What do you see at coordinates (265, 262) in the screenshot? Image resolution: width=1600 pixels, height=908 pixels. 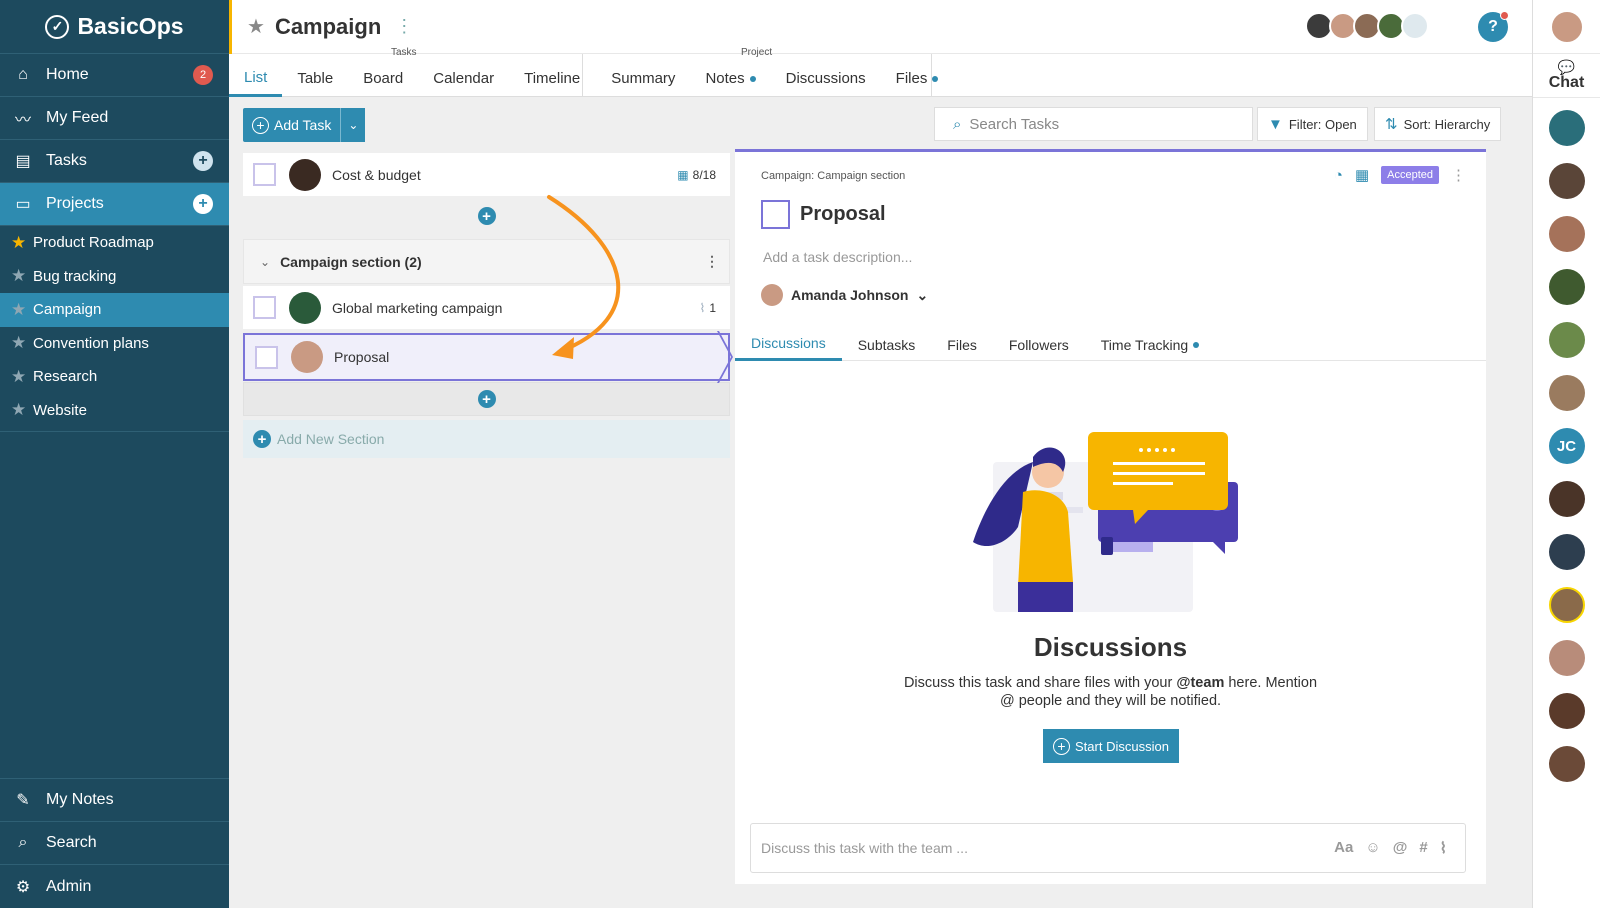 I see `chevron-down-icon: ⌄` at bounding box center [265, 262].